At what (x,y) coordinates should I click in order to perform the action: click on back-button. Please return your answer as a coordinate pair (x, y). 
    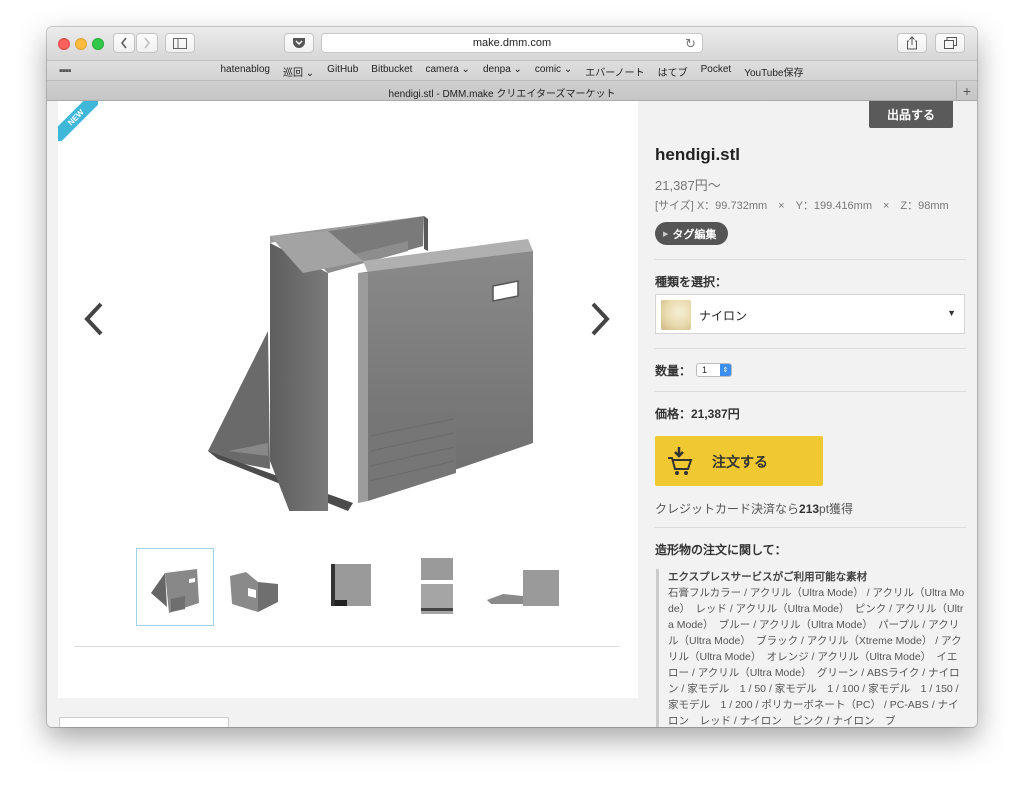
    Looking at the image, I should click on (124, 43).